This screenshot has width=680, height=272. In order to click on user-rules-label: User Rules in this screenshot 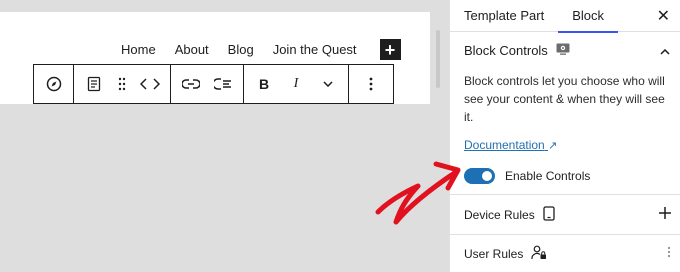, I will do `click(494, 253)`.